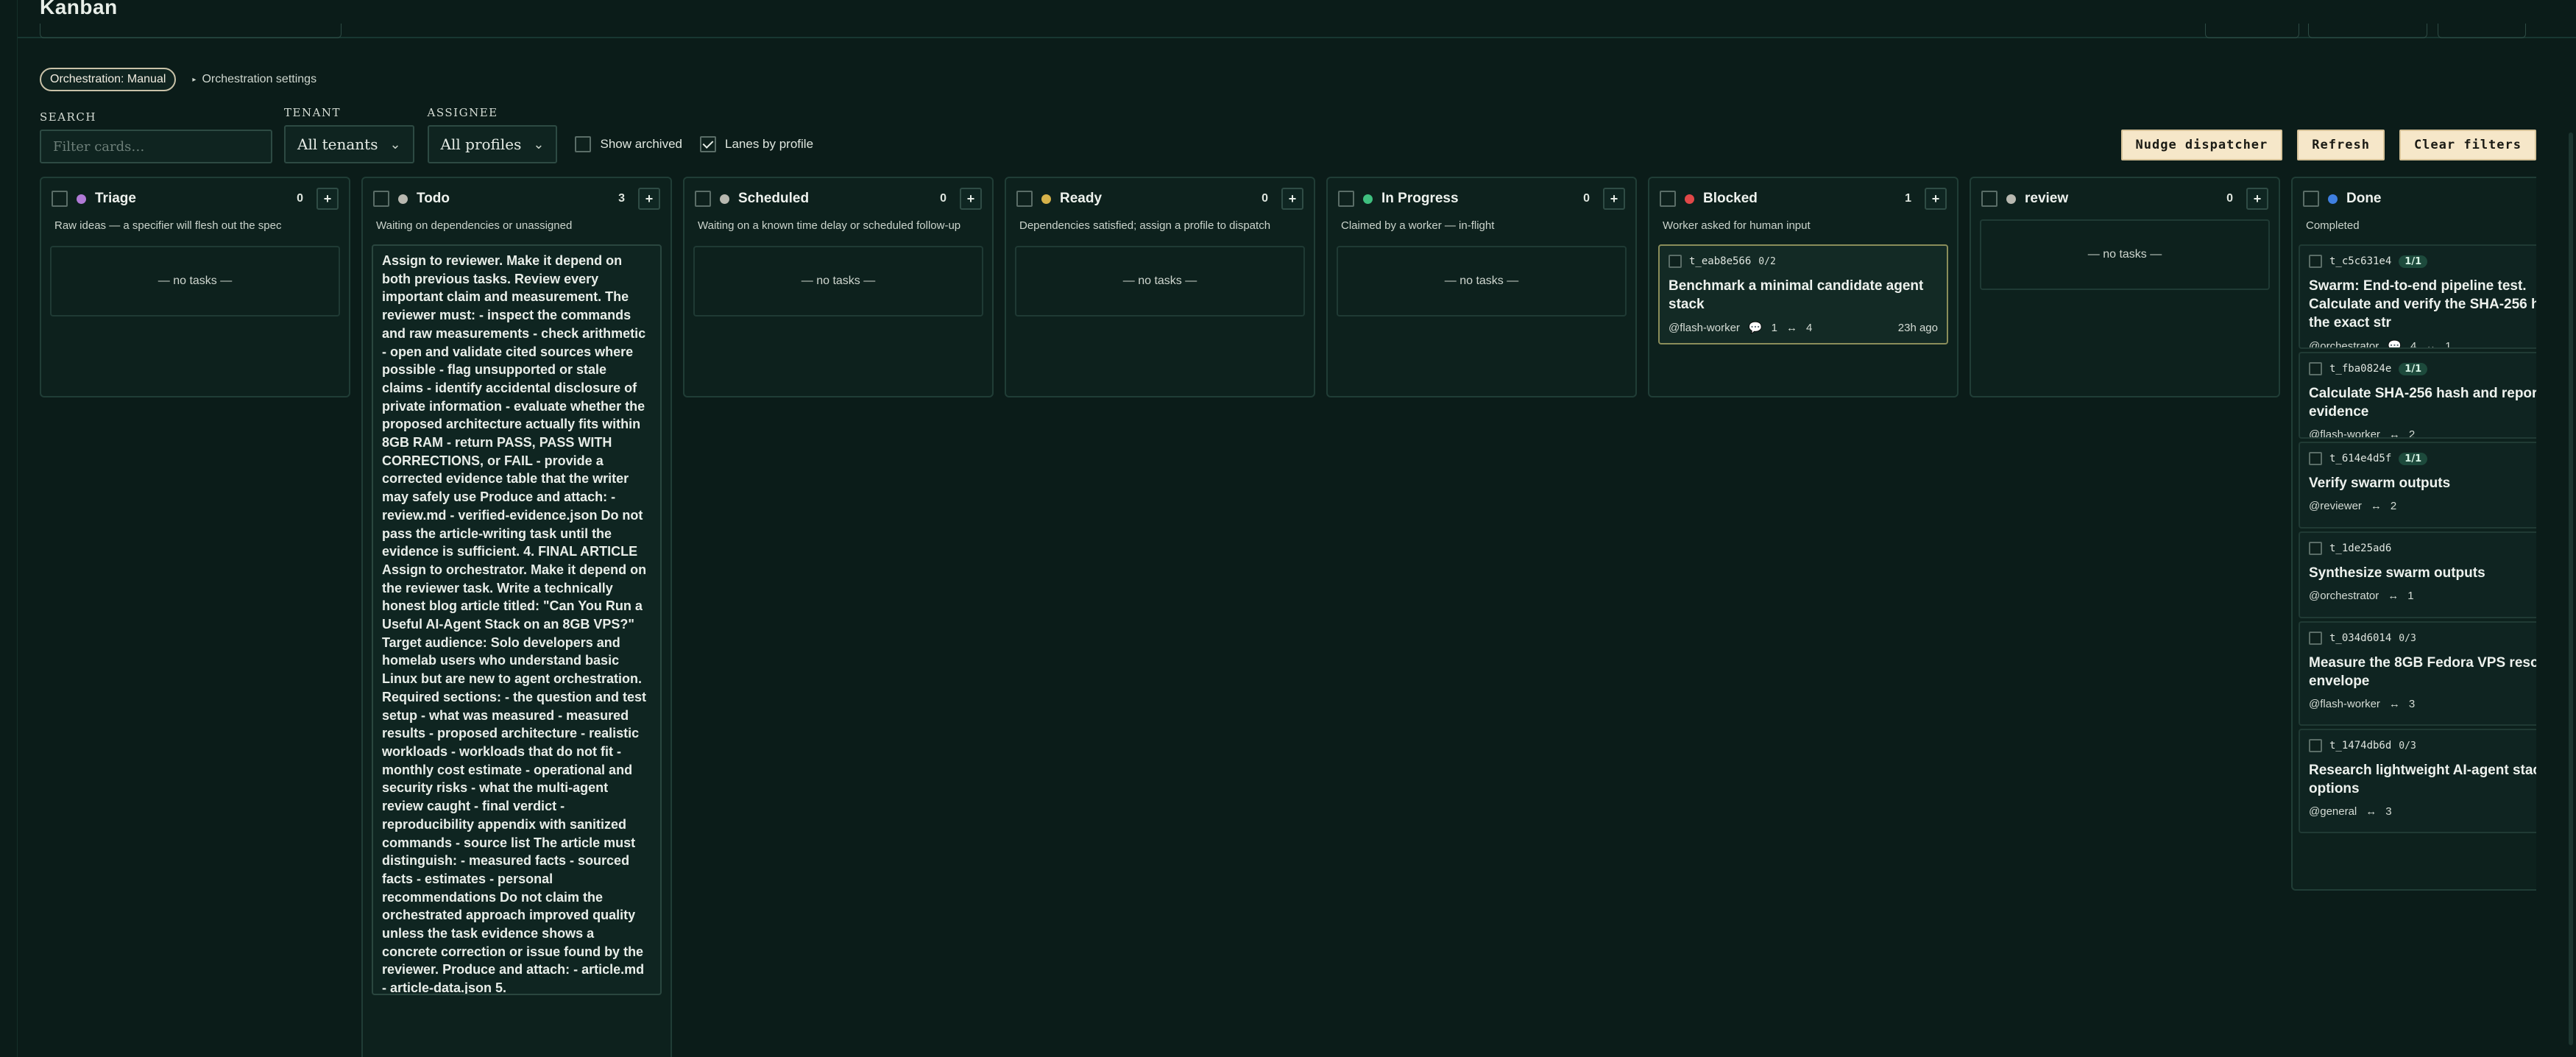 The width and height of the screenshot is (2576, 1057). I want to click on card-meta: @general ↔ 3, so click(2422, 812).